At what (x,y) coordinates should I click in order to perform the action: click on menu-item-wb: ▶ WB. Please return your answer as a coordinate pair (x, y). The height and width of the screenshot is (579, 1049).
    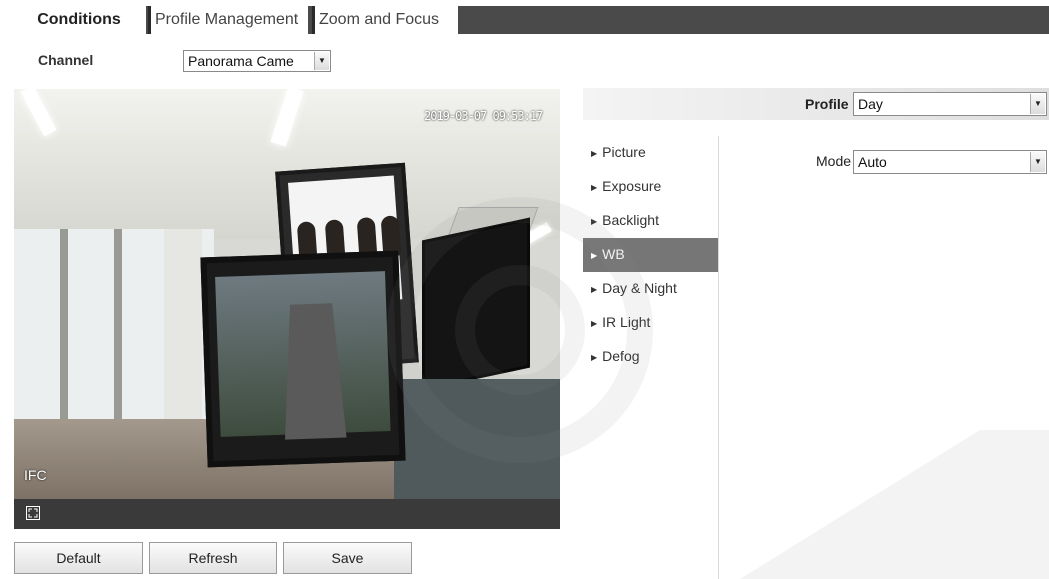
    Looking at the image, I should click on (650, 255).